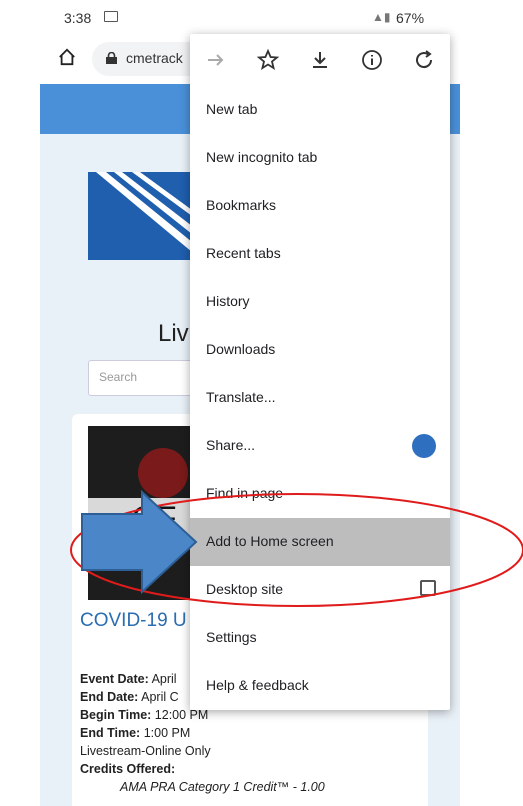  What do you see at coordinates (181, 715) in the screenshot?
I see `begin-time-value: 12:00 PM` at bounding box center [181, 715].